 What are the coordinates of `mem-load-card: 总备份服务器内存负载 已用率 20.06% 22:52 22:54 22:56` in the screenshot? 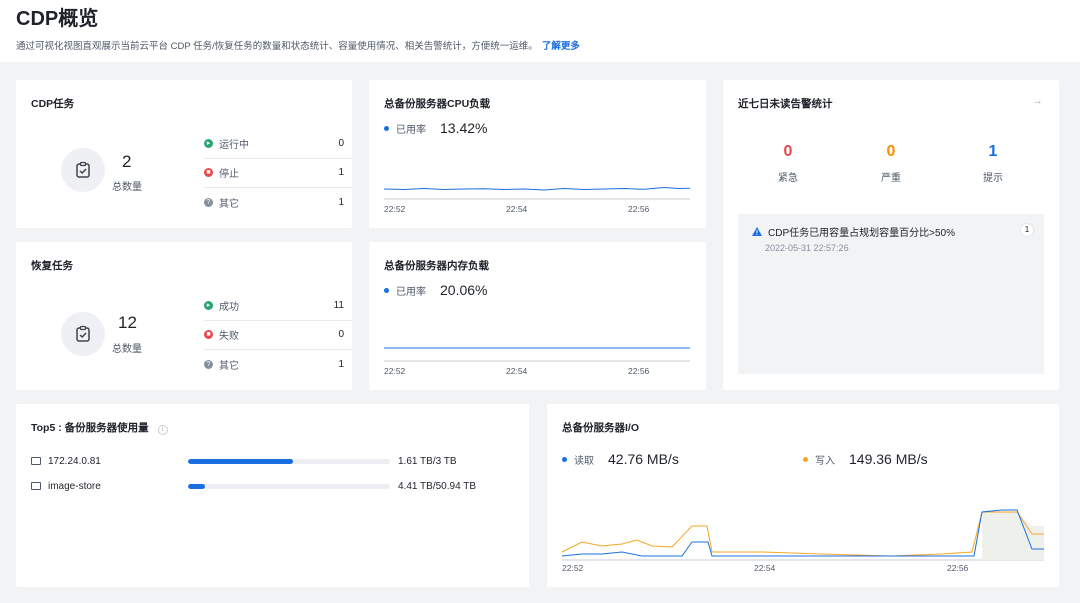 It's located at (537, 316).